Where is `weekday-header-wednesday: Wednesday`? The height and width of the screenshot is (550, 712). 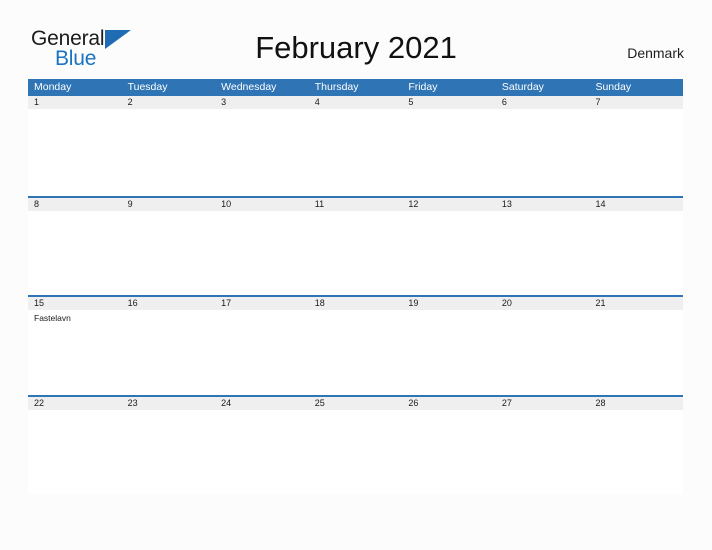
weekday-header-wednesday: Wednesday is located at coordinates (249, 87).